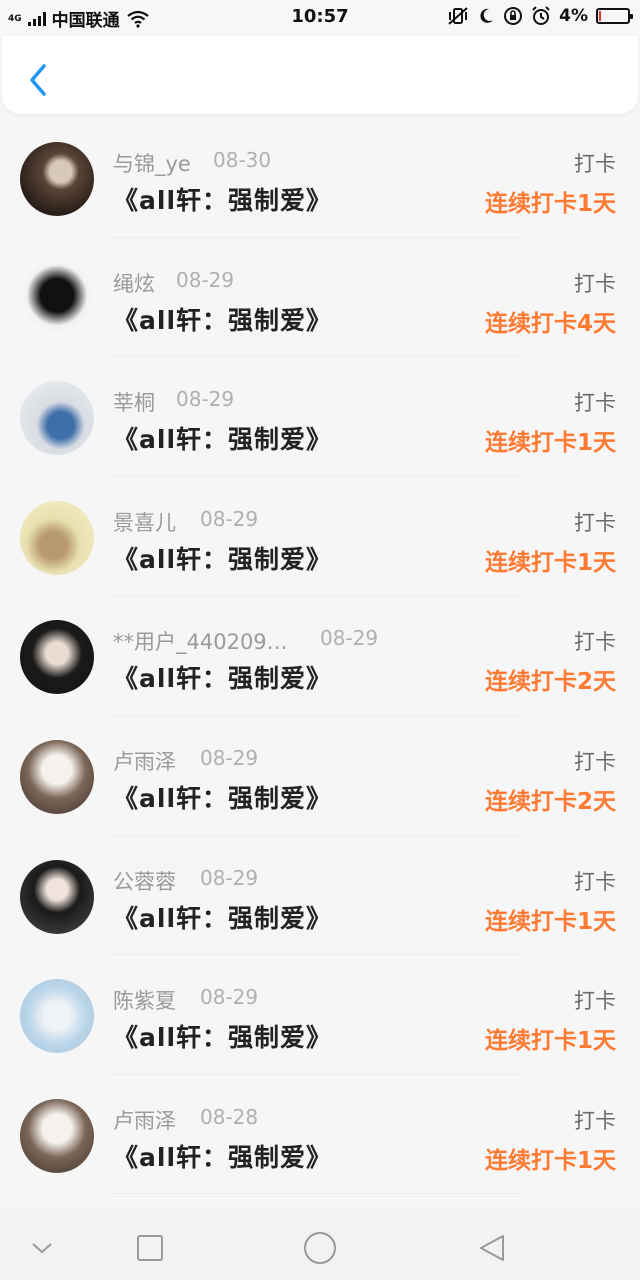 The image size is (640, 1280). I want to click on triangle-back-icon, so click(492, 1248).